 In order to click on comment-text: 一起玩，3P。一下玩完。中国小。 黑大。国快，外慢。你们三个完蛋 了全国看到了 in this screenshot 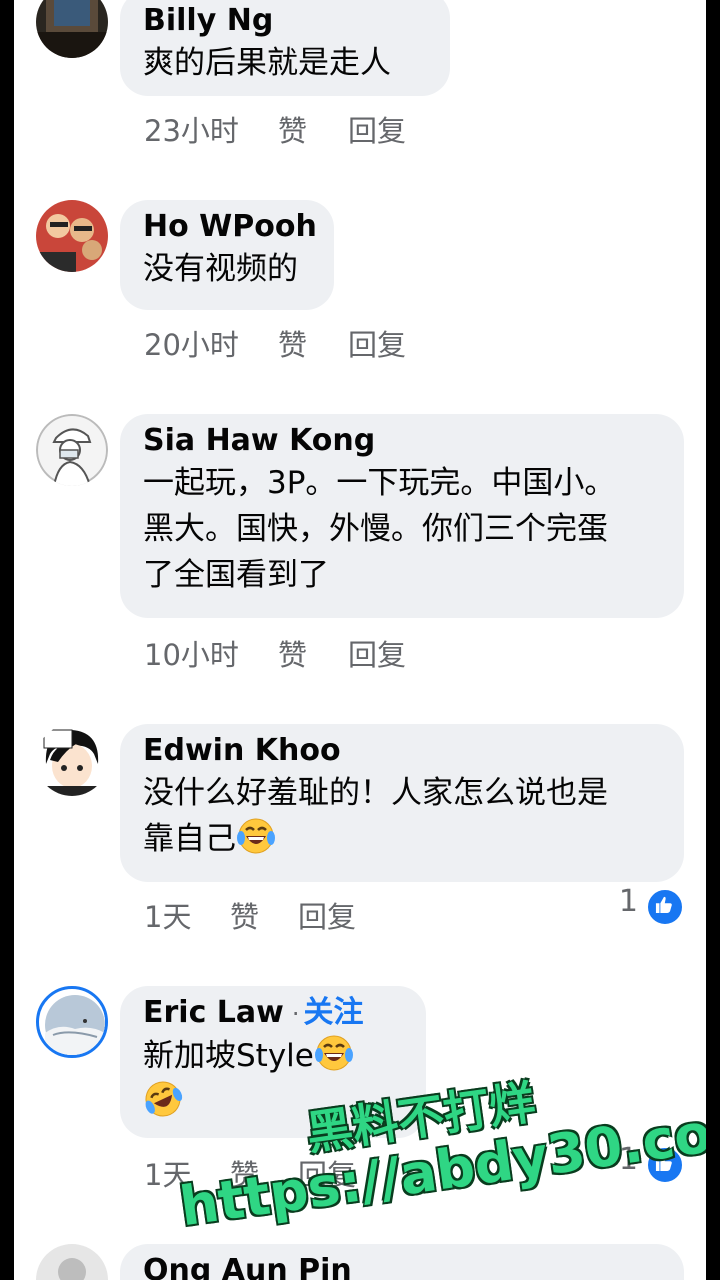, I will do `click(379, 529)`.